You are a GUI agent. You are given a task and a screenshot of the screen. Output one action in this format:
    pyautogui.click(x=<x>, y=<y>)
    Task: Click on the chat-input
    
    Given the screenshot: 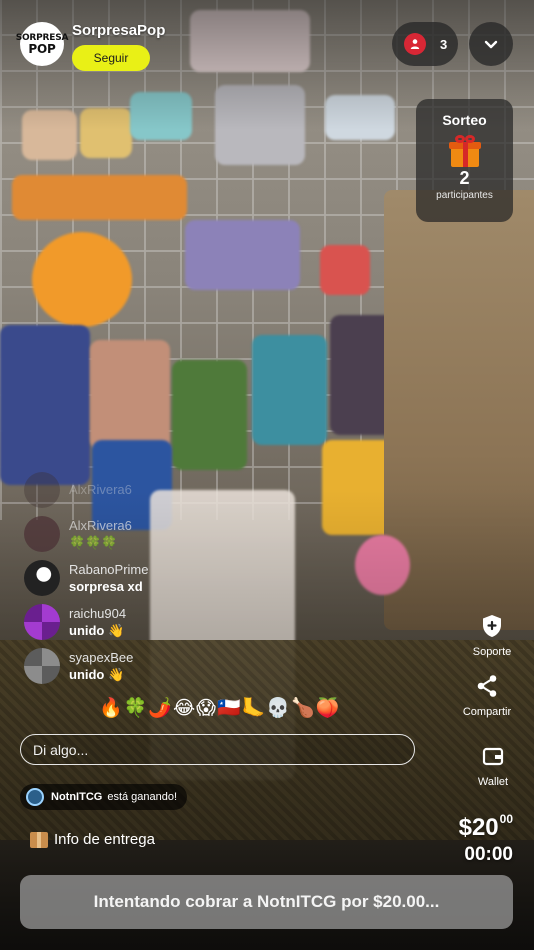 What is the action you would take?
    pyautogui.click(x=217, y=749)
    